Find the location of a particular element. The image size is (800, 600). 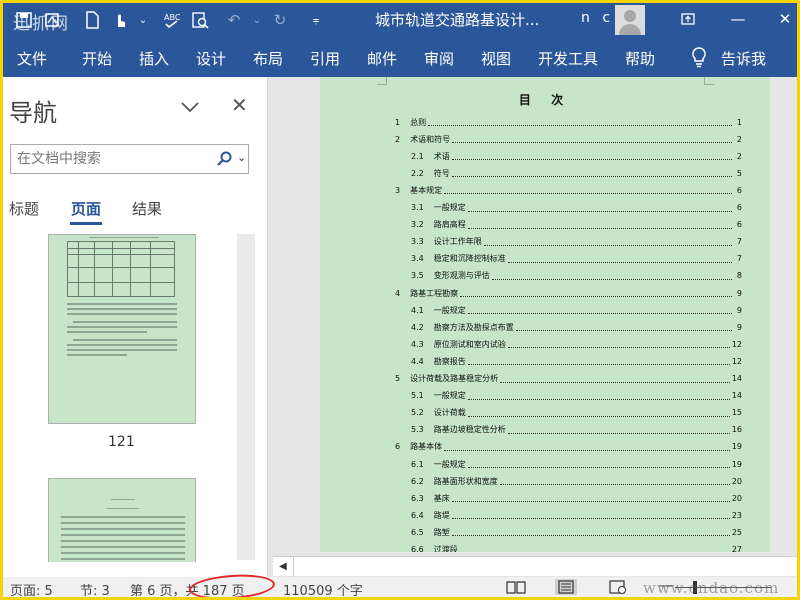

toc-entry-number: 6.3 is located at coordinates (417, 498).